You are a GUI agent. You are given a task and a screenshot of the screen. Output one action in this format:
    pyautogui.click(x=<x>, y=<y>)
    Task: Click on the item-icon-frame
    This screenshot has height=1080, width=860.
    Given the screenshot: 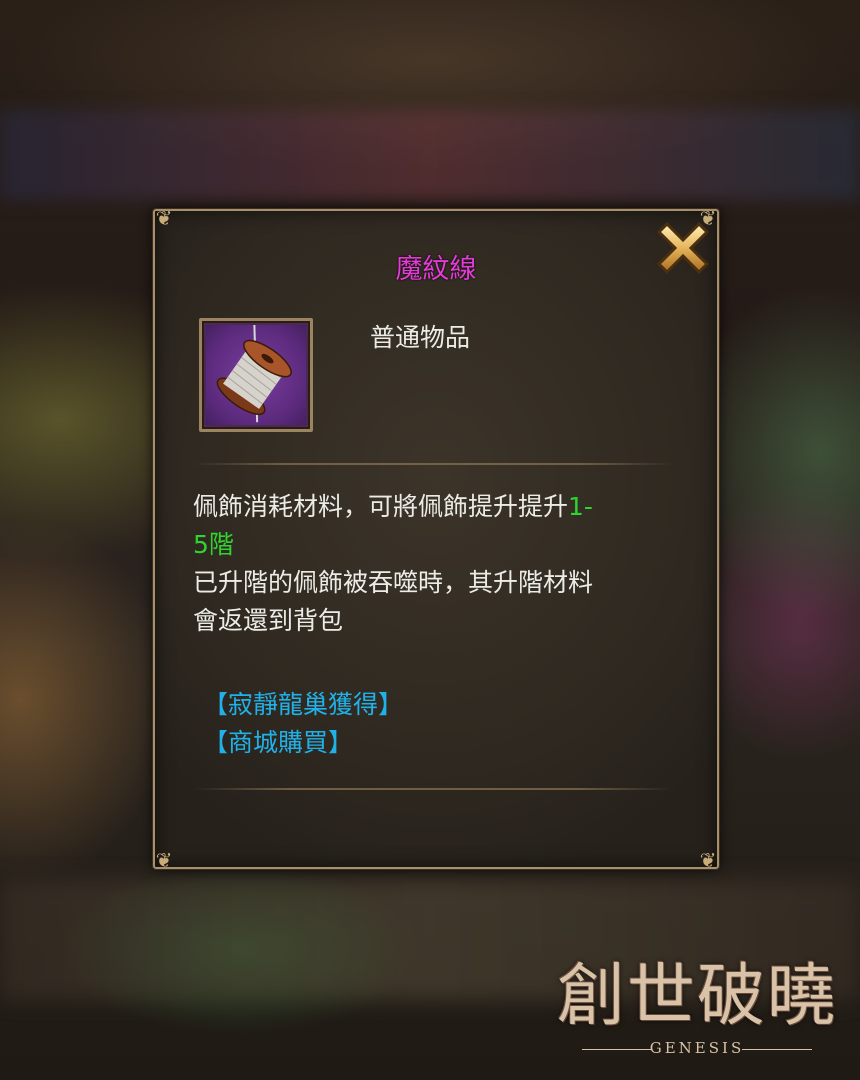 What is the action you would take?
    pyautogui.click(x=256, y=375)
    